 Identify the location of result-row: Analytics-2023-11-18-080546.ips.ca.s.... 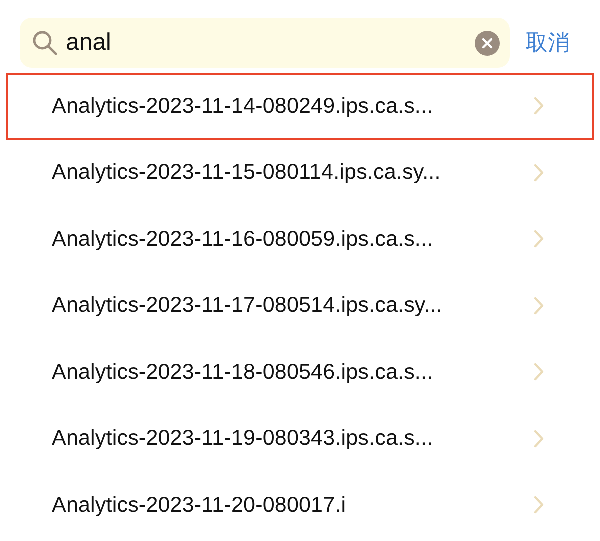
(300, 372).